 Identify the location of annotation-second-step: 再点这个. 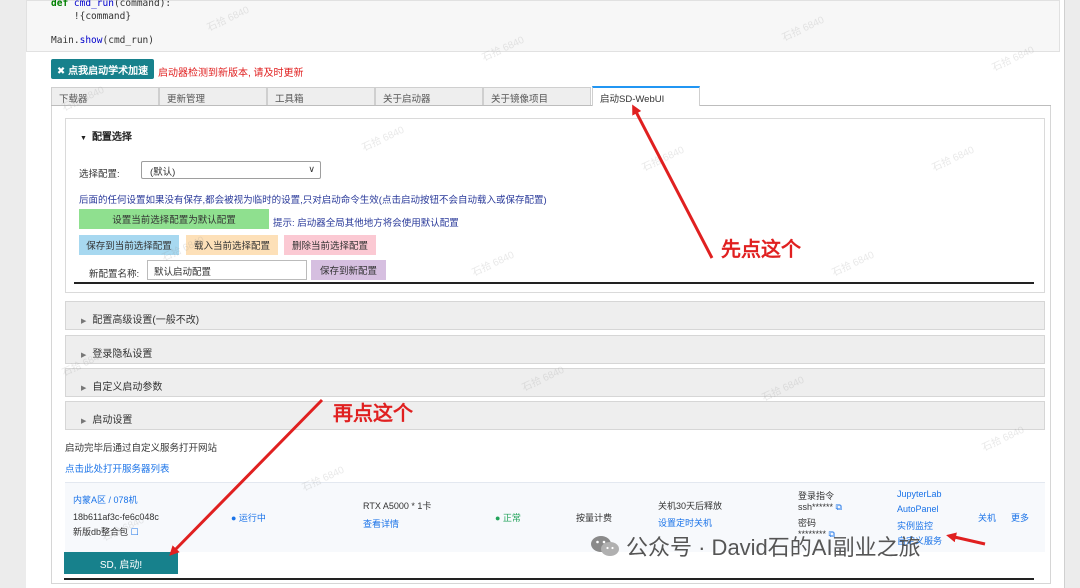
(373, 414).